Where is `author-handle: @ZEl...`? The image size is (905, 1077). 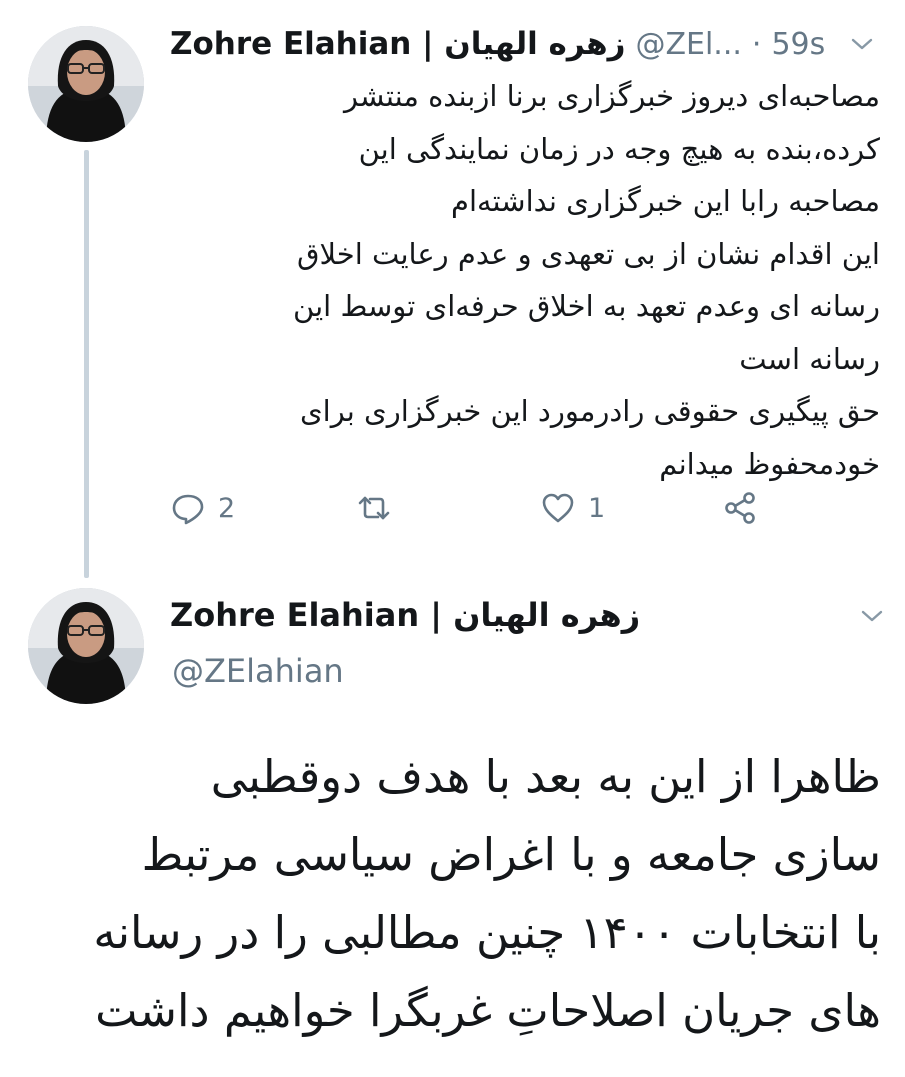
author-handle: @ZEl... is located at coordinates (688, 44).